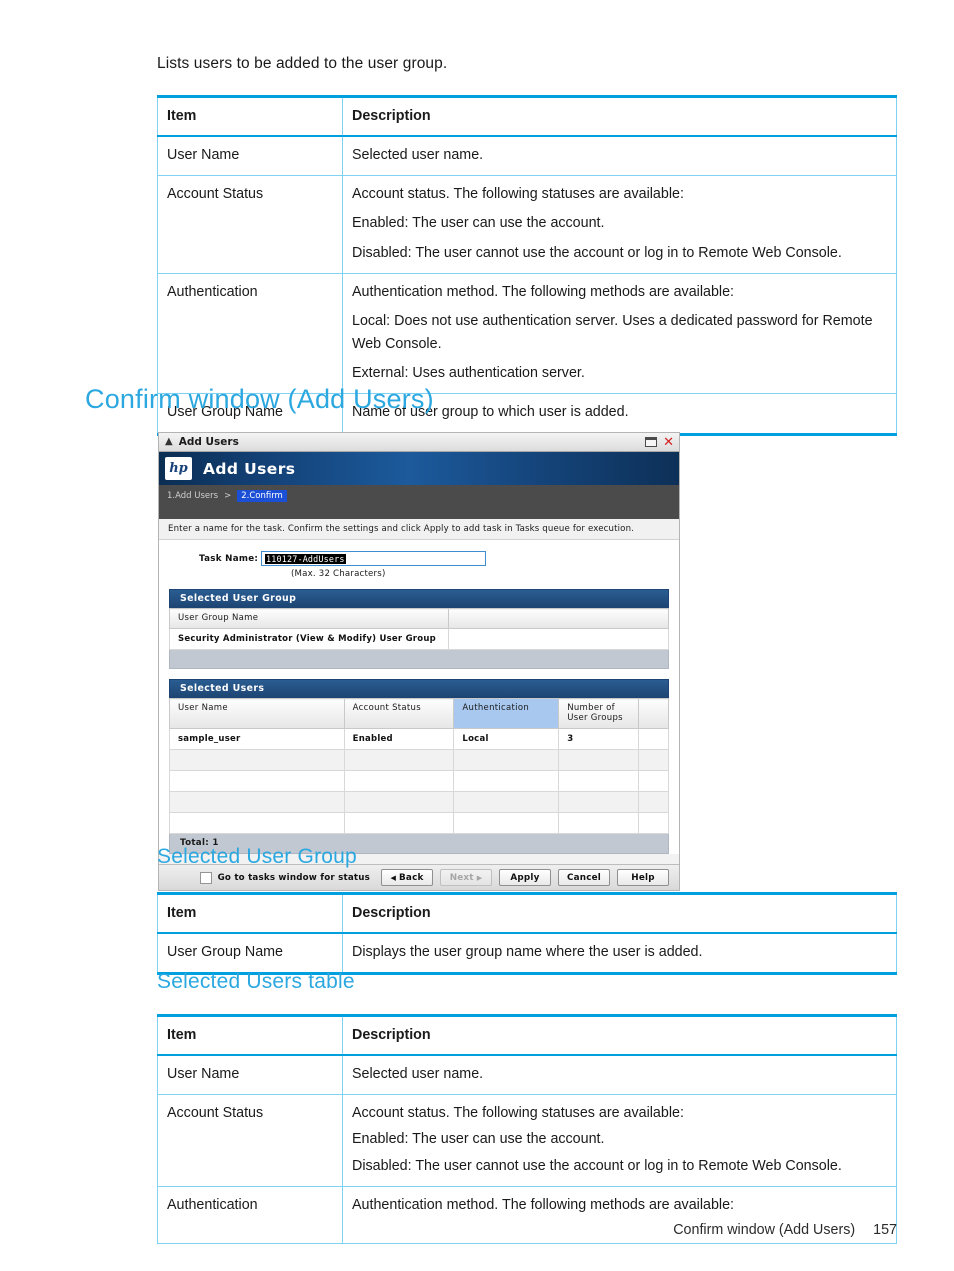  Describe the element at coordinates (250, 116) in the screenshot. I see `column-header-item: Item` at that location.